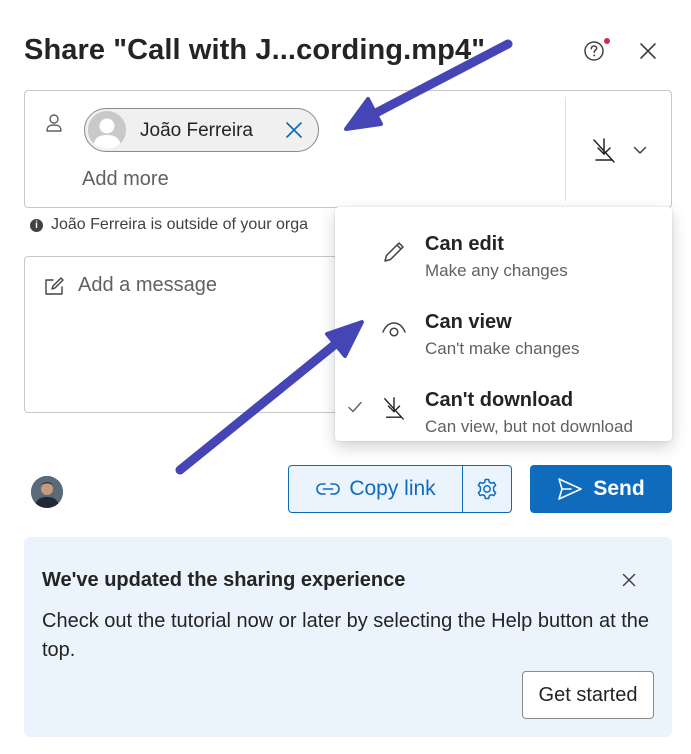 This screenshot has width=691, height=754. What do you see at coordinates (607, 41) in the screenshot?
I see `notification-dot` at bounding box center [607, 41].